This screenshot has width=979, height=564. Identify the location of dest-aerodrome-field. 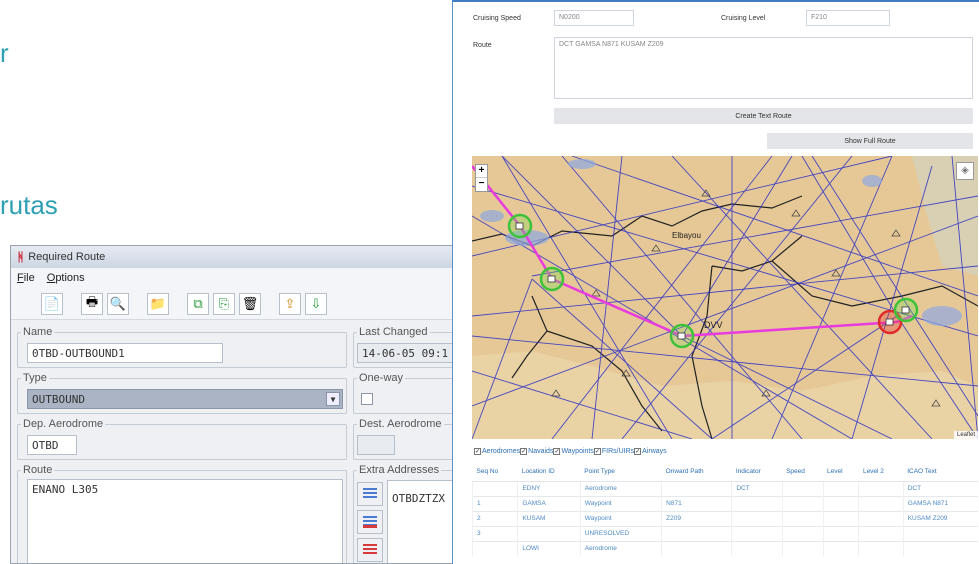
(376, 445).